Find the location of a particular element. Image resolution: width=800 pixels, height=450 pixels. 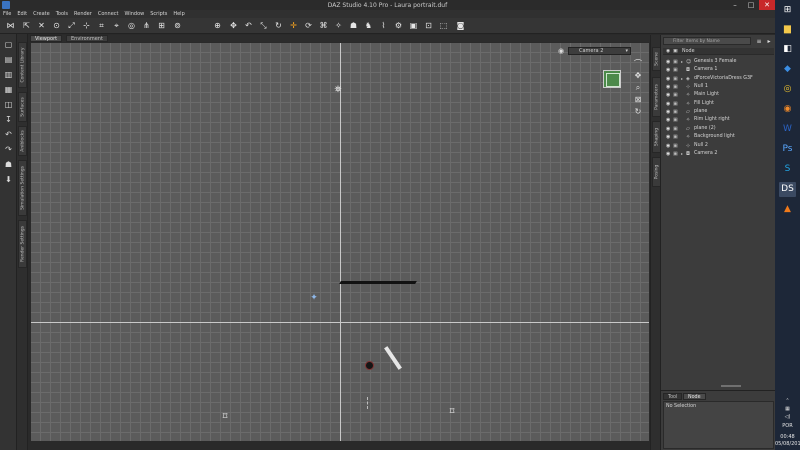

input-language: POR is located at coordinates (787, 426).